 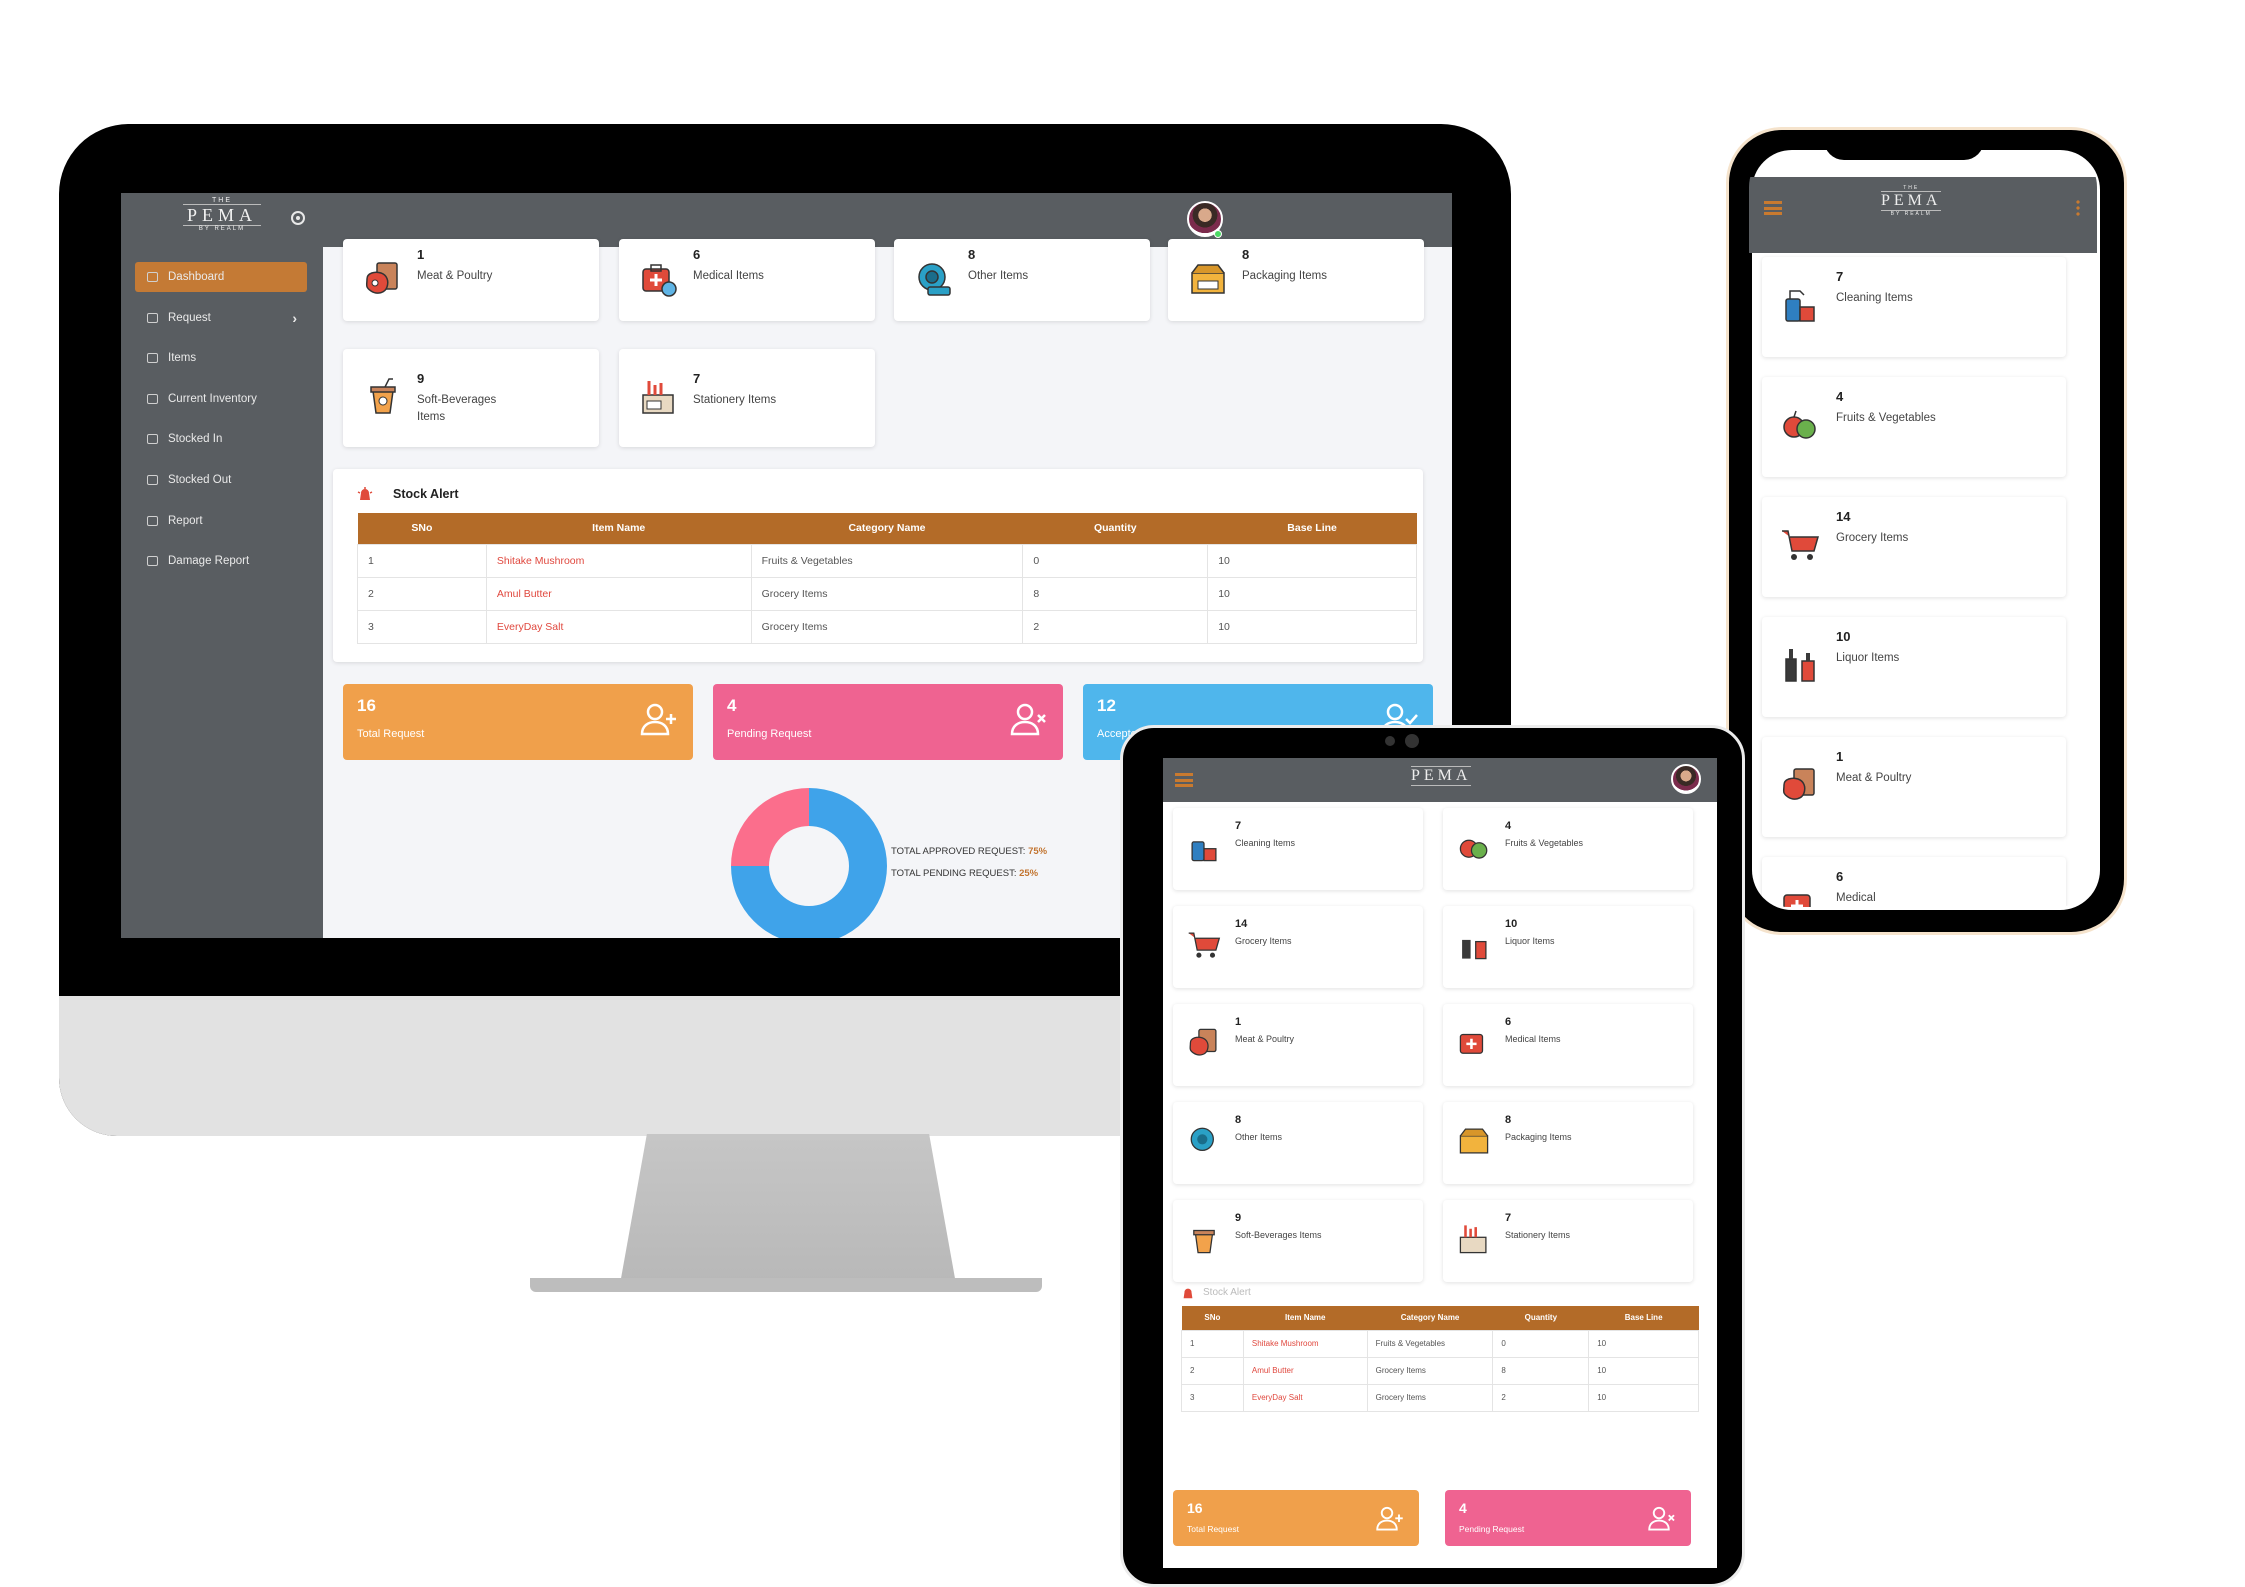 I want to click on sidebar-item-current-inventory: Current Inventory, so click(x=221, y=399).